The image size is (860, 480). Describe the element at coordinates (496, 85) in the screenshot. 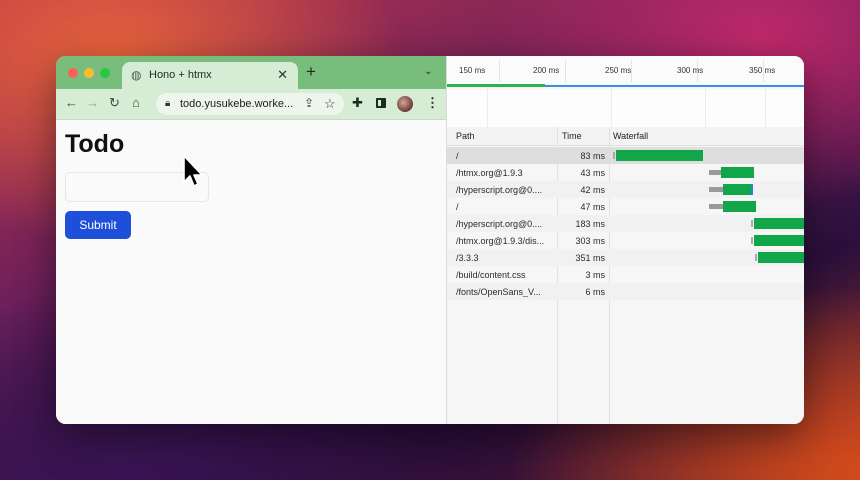

I see `overview-bar-download` at that location.